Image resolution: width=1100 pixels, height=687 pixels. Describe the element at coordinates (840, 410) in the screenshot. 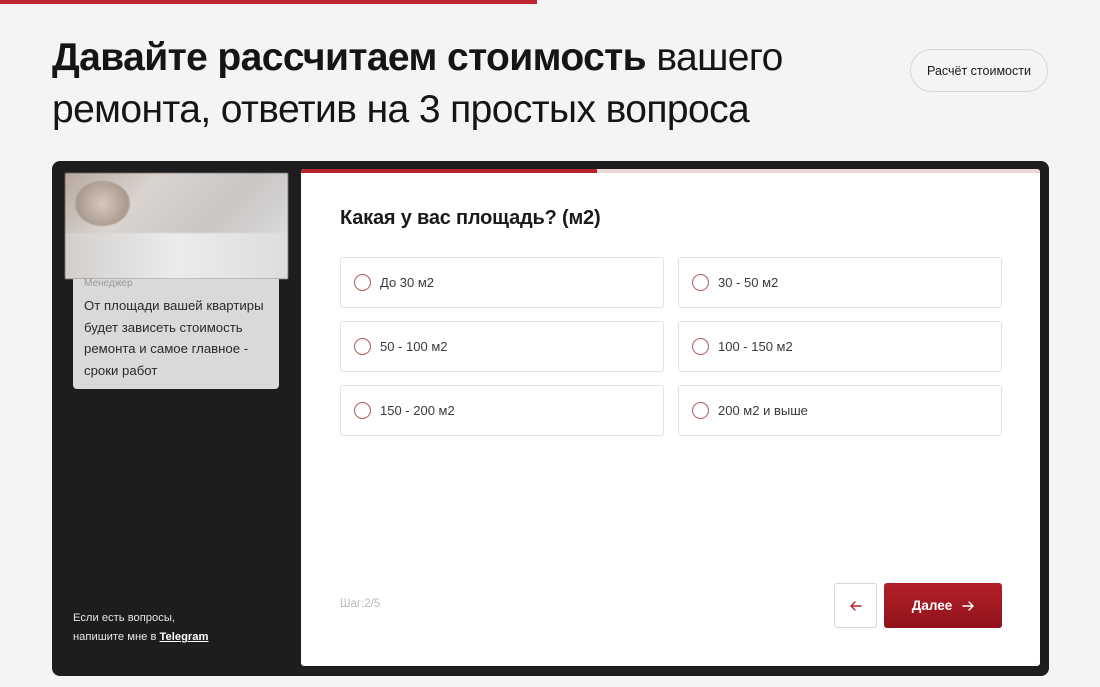

I see `option-200-plus: 200 м2 и выше` at that location.